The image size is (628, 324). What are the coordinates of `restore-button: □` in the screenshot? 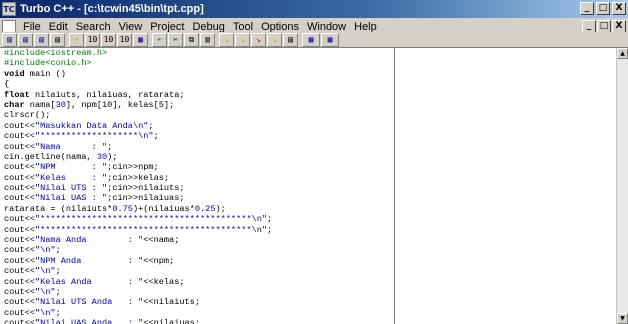 It's located at (603, 8).